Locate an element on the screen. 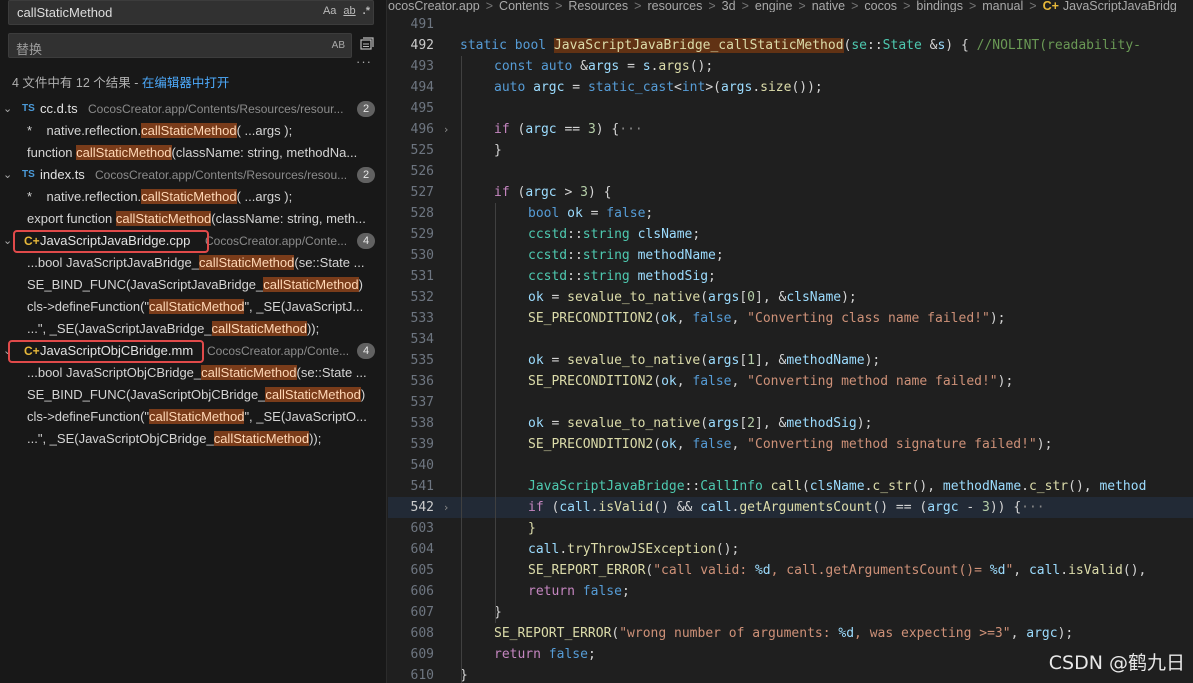 The height and width of the screenshot is (683, 1193). code-line: 534 is located at coordinates (790, 339).